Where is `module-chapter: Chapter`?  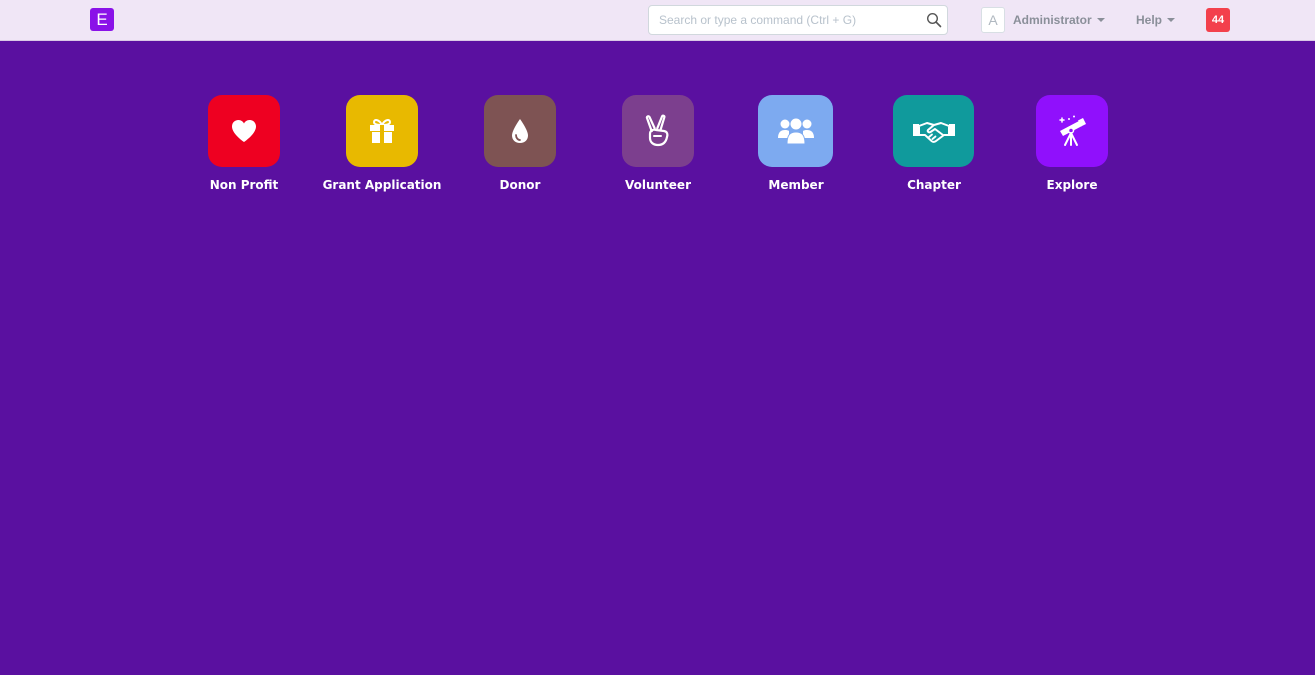 module-chapter: Chapter is located at coordinates (934, 145).